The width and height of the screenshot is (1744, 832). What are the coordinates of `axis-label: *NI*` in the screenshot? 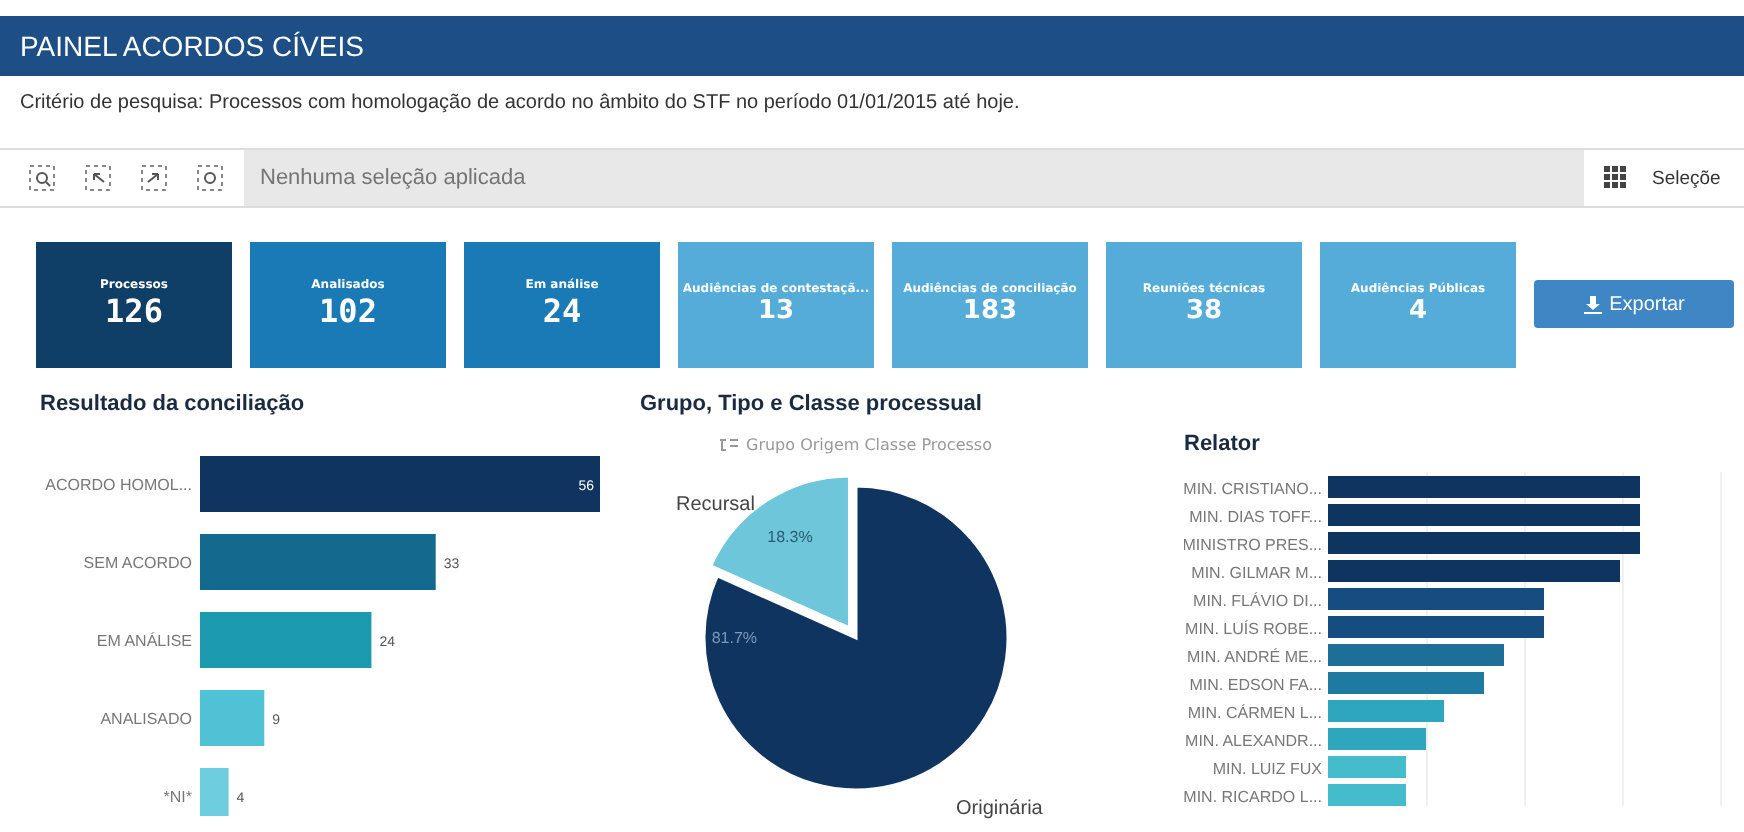 It's located at (177, 797).